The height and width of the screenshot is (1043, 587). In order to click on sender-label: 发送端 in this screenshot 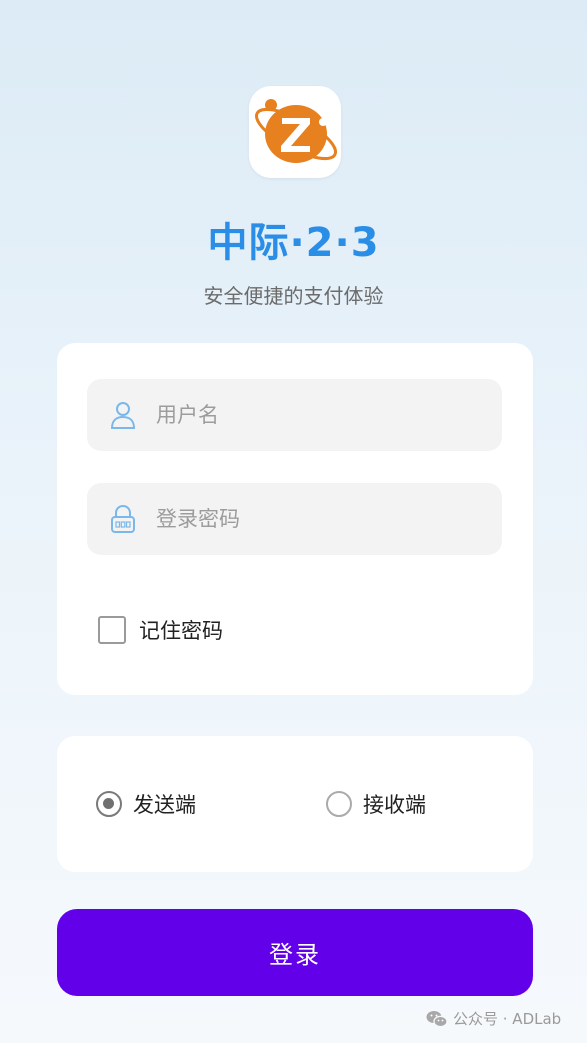, I will do `click(164, 805)`.